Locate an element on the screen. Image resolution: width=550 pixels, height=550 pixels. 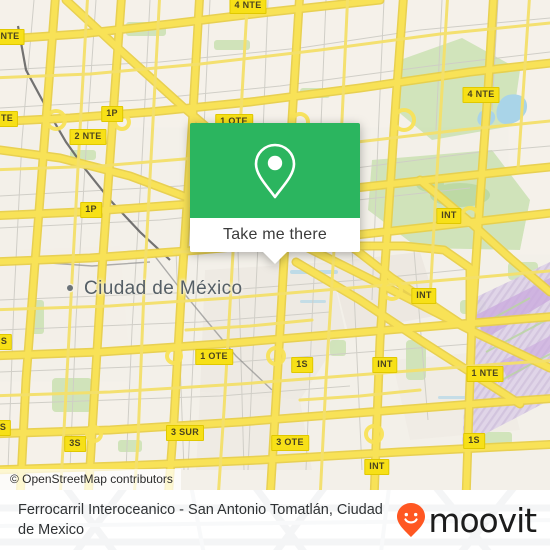
road-shield: TE is located at coordinates (9, 119).